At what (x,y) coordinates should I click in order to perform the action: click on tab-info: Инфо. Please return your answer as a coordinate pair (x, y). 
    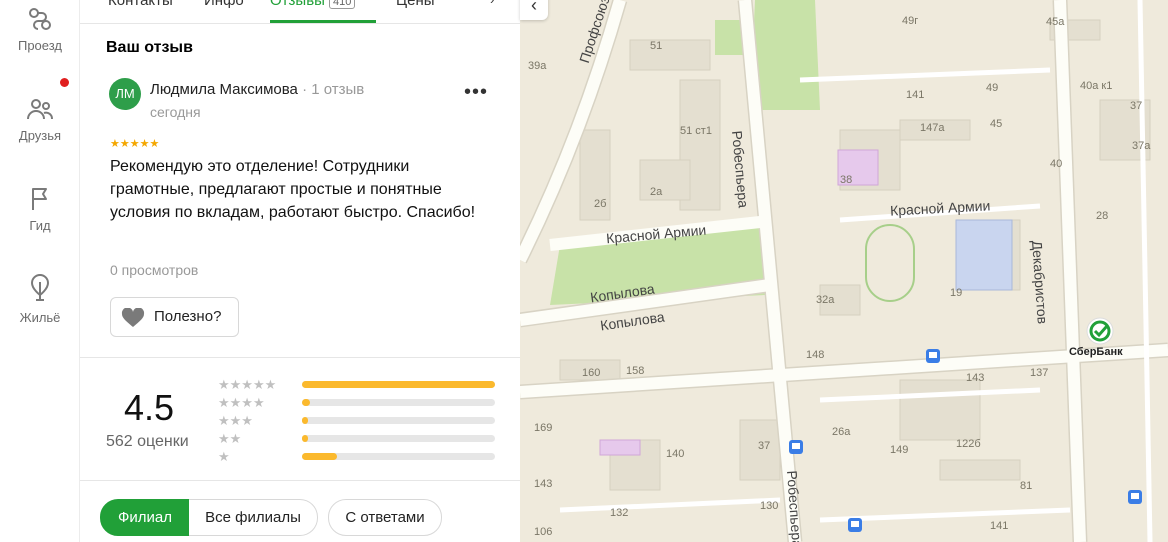
    Looking at the image, I should click on (224, 4).